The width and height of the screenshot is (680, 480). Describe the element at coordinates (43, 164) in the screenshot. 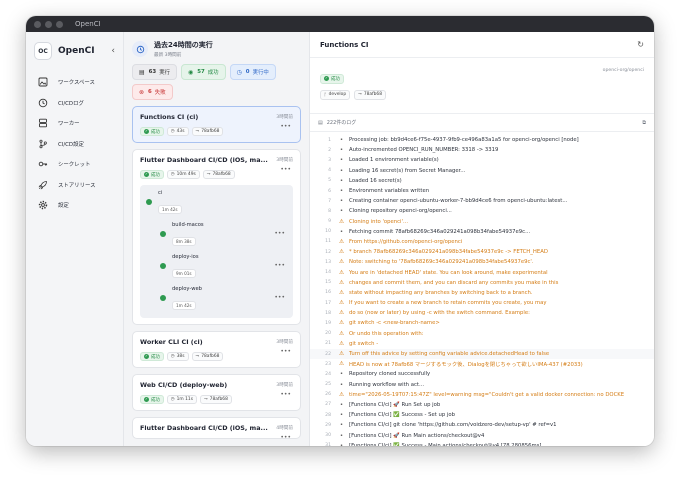

I see `key-icon` at that location.